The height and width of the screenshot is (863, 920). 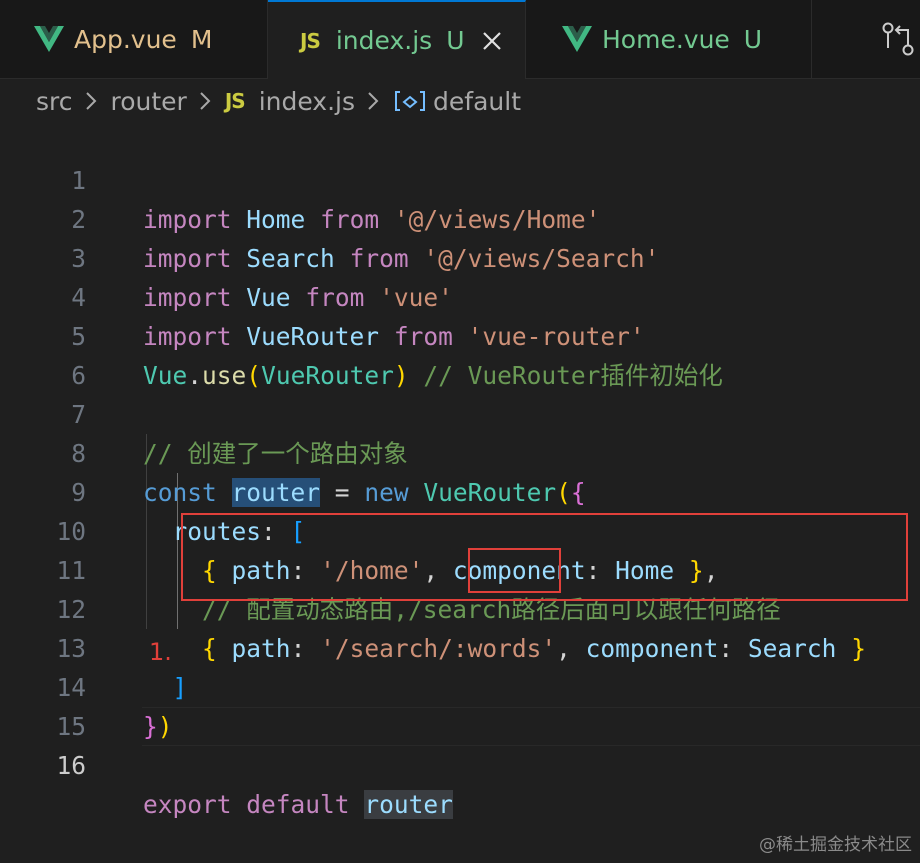 I want to click on code-line: 8 const router = new VueRouter({, so click(x=328, y=473).